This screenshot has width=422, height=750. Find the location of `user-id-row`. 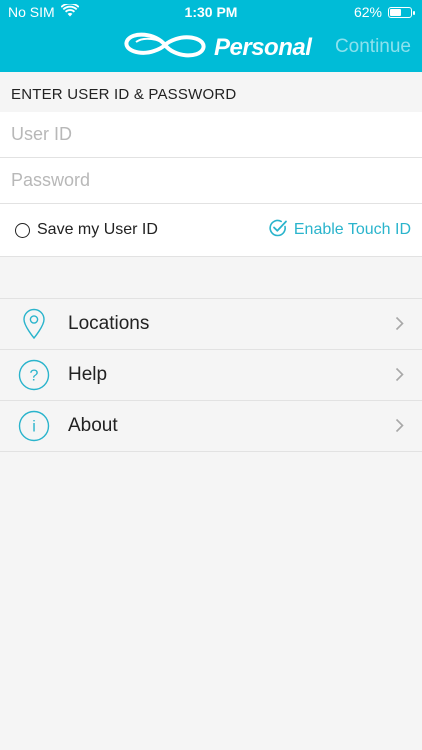

user-id-row is located at coordinates (211, 134).